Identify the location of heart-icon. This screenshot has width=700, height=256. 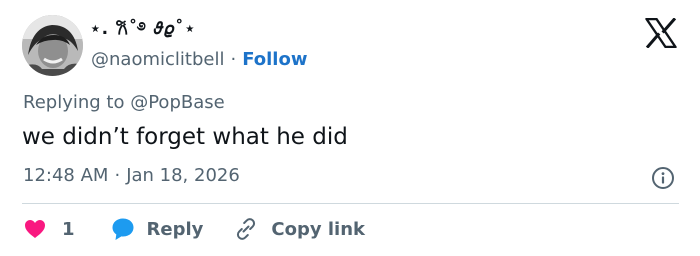
(35, 229).